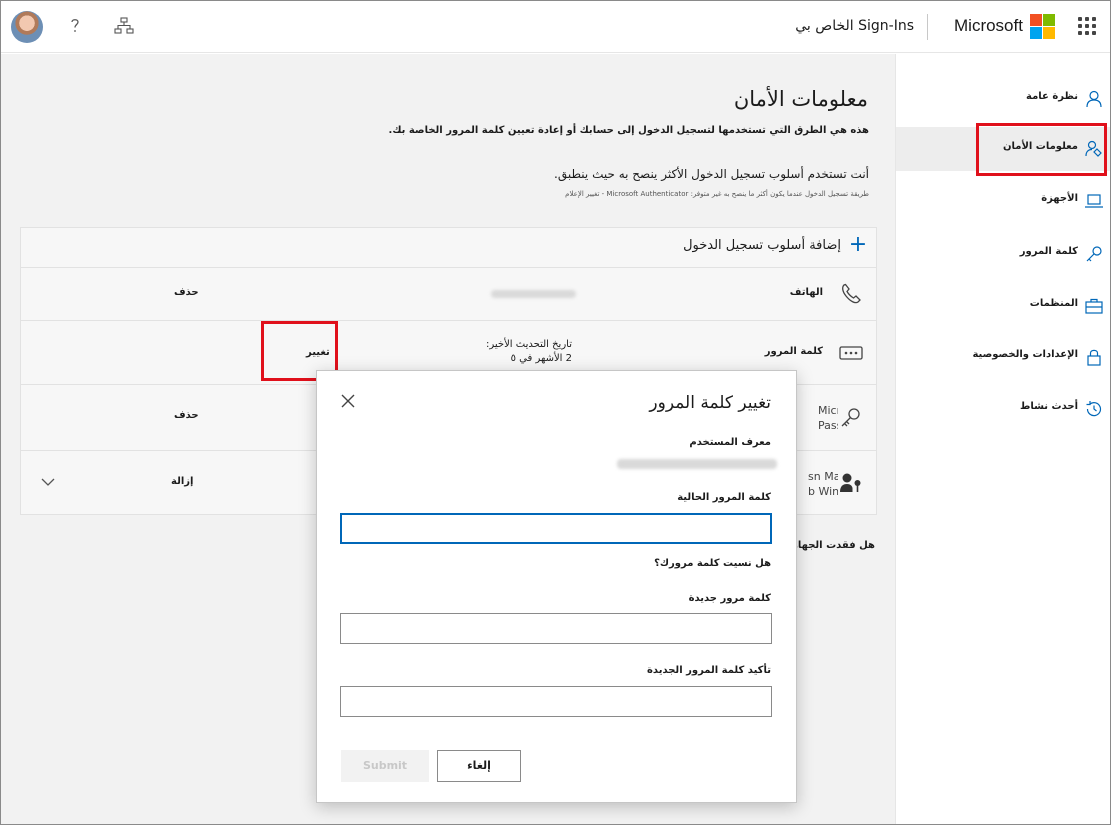 The height and width of the screenshot is (825, 1111). Describe the element at coordinates (541, 358) in the screenshot. I see `last-updated-value: 2 الأشهر في ٥` at that location.